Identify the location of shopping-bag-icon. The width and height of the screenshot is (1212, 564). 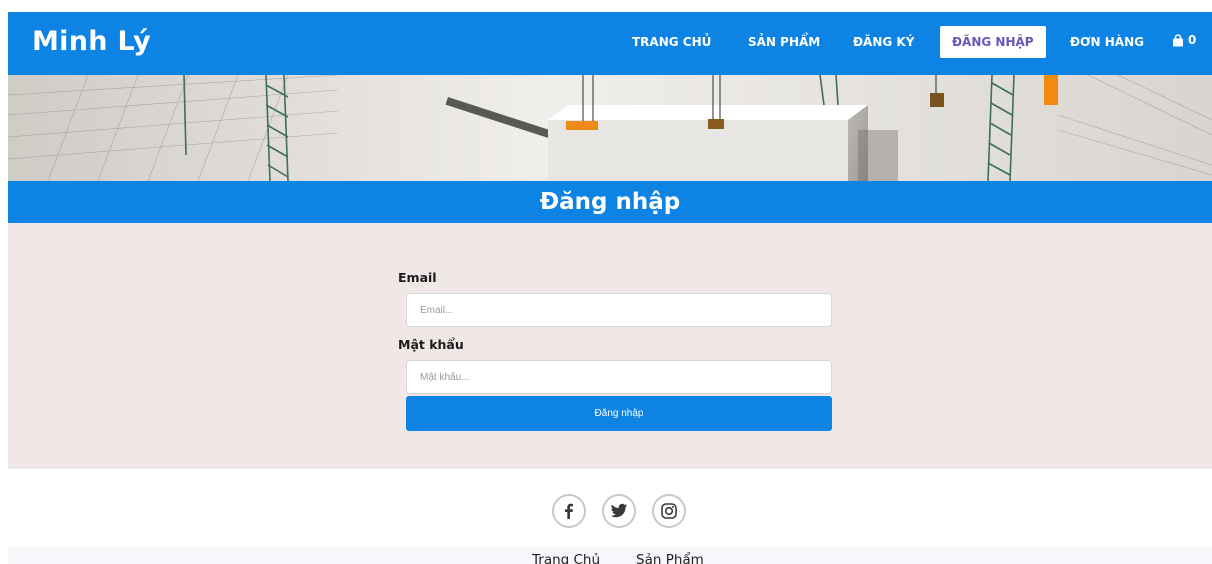
(1178, 39).